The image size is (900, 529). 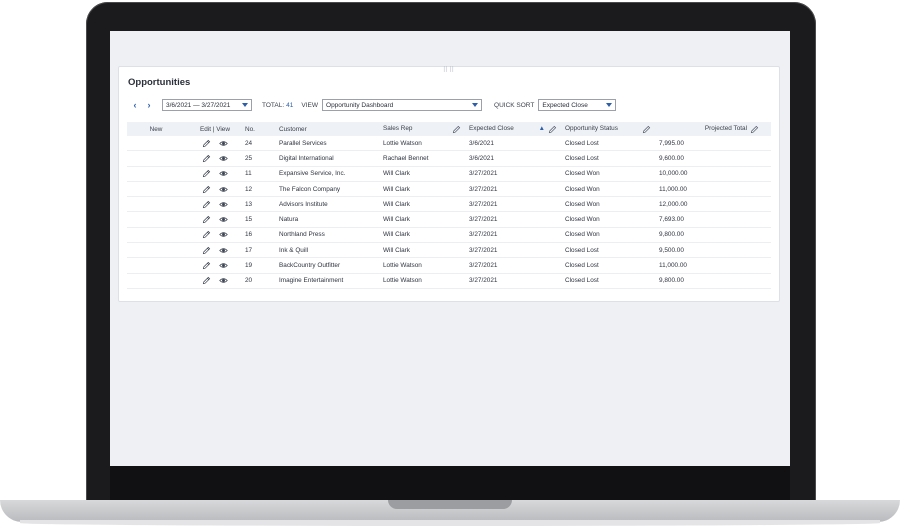 I want to click on customer-cell: Digital International, so click(x=331, y=158).